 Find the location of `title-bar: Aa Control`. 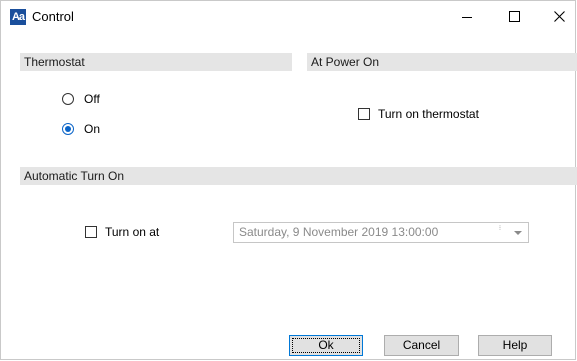

title-bar: Aa Control is located at coordinates (288, 16).